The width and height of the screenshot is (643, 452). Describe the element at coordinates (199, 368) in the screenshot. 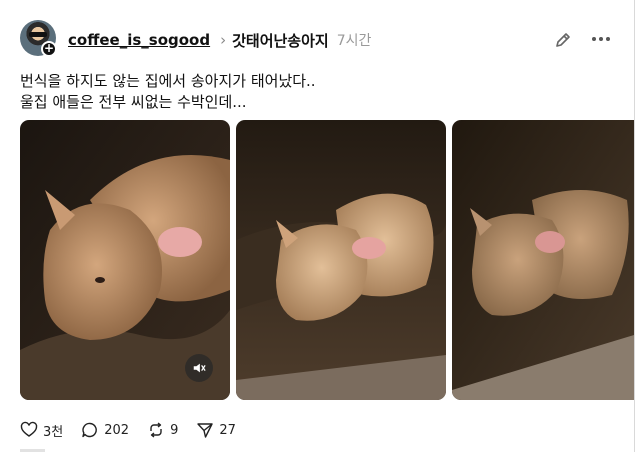

I see `mute-icon` at that location.